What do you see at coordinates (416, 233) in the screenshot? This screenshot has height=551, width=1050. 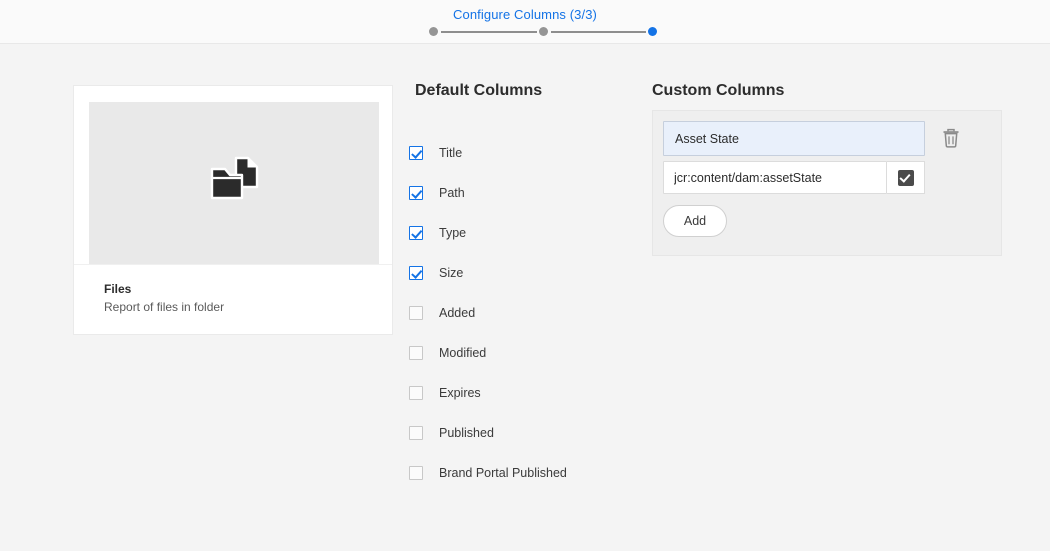 I see `checkbox-type` at bounding box center [416, 233].